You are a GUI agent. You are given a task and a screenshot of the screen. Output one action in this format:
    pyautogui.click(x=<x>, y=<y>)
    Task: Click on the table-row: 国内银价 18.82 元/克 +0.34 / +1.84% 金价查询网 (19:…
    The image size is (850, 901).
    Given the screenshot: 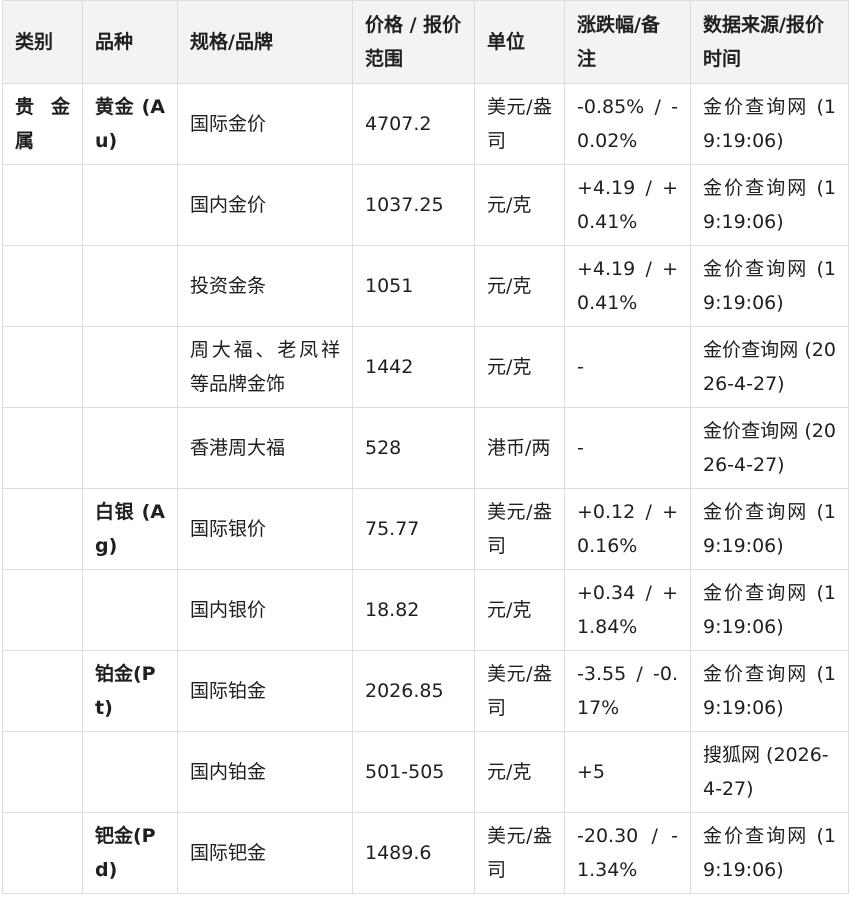 What is the action you would take?
    pyautogui.click(x=425, y=610)
    